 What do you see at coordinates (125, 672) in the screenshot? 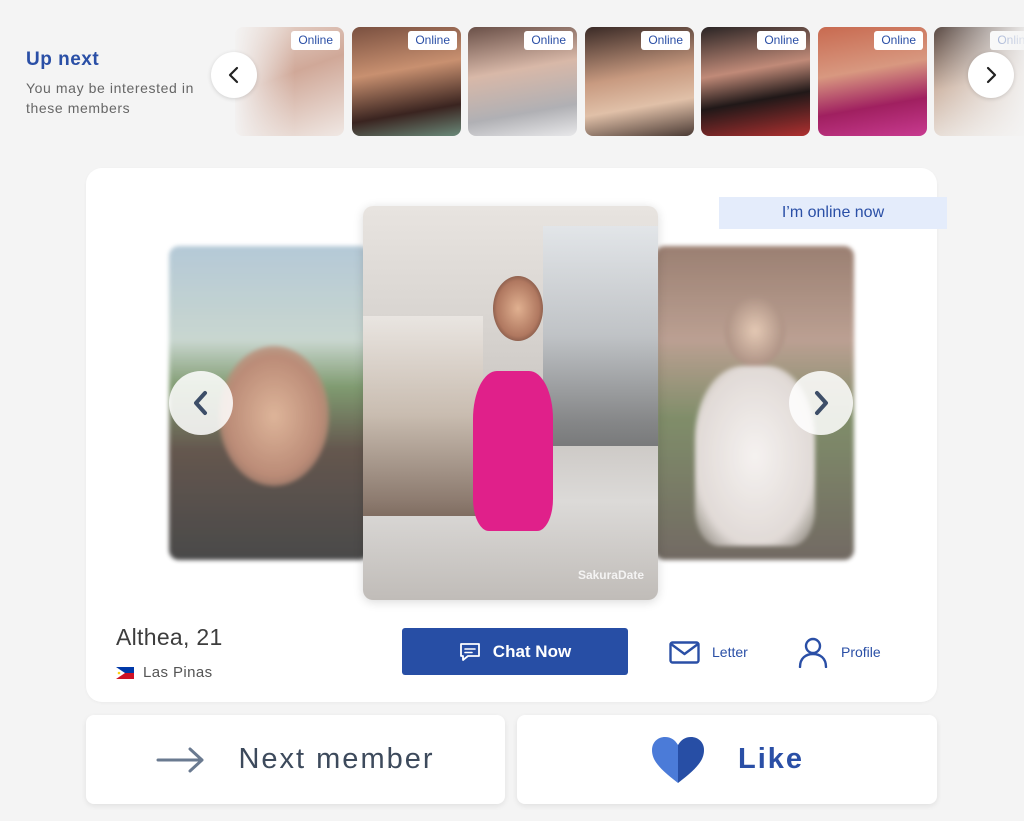
I see `philippines-flag-icon` at bounding box center [125, 672].